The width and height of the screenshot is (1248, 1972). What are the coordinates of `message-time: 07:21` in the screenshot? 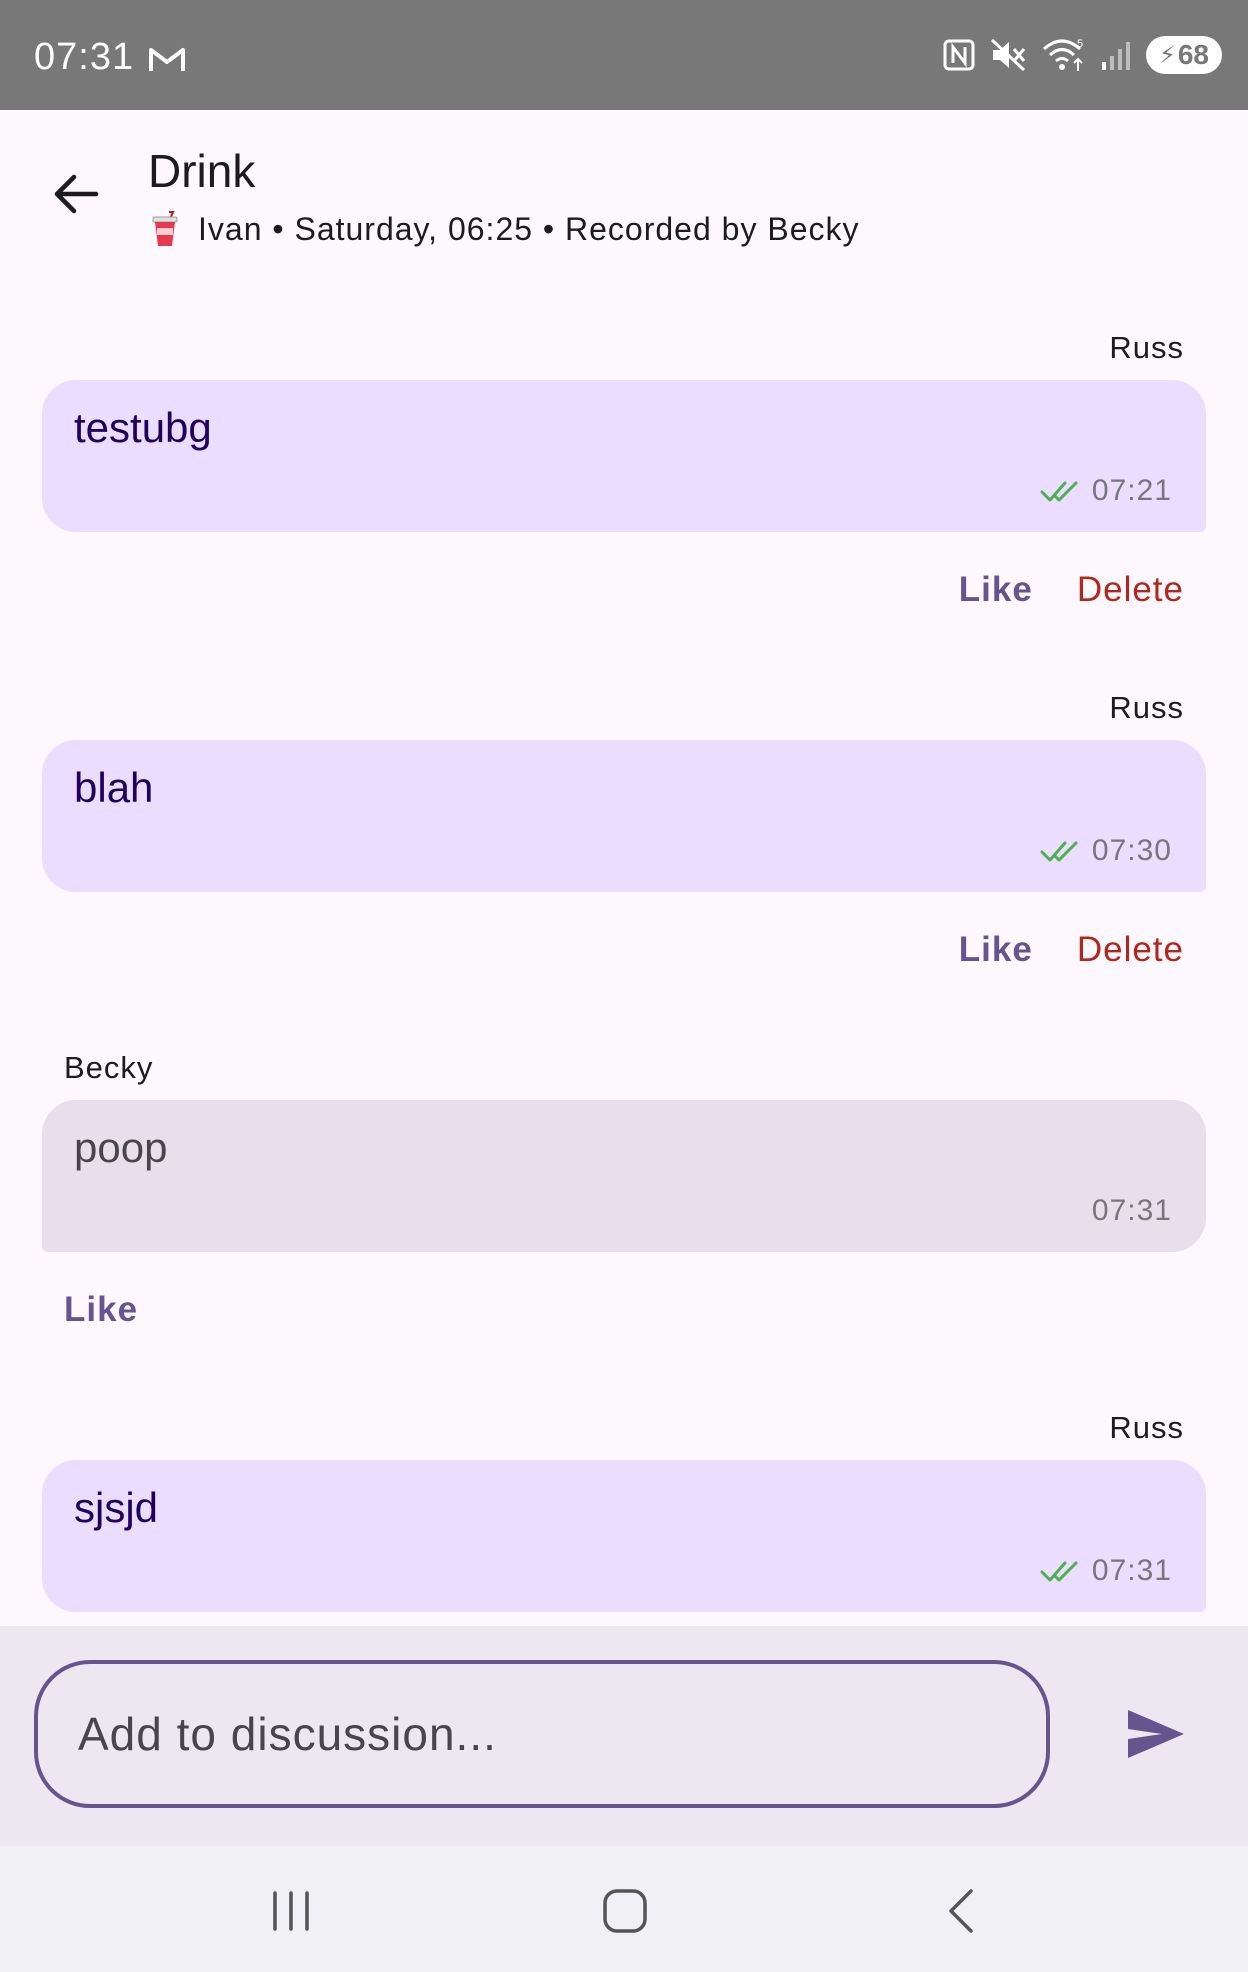 It's located at (1131, 490).